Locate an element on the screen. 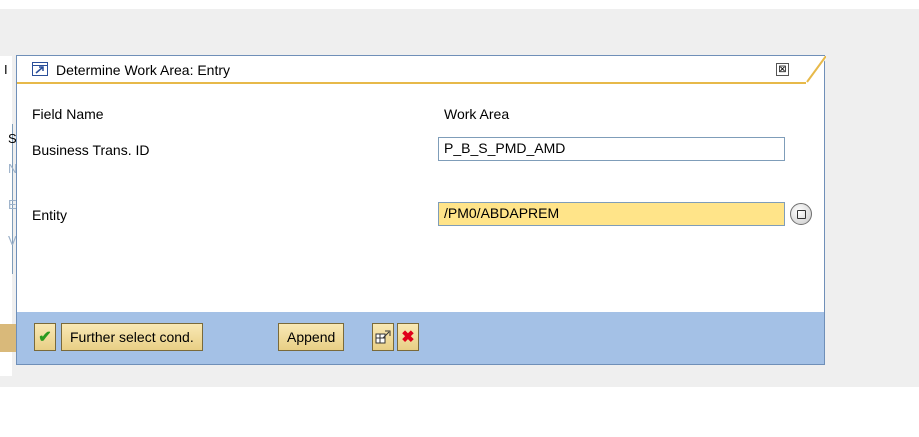  multiple-selection-button is located at coordinates (383, 337).